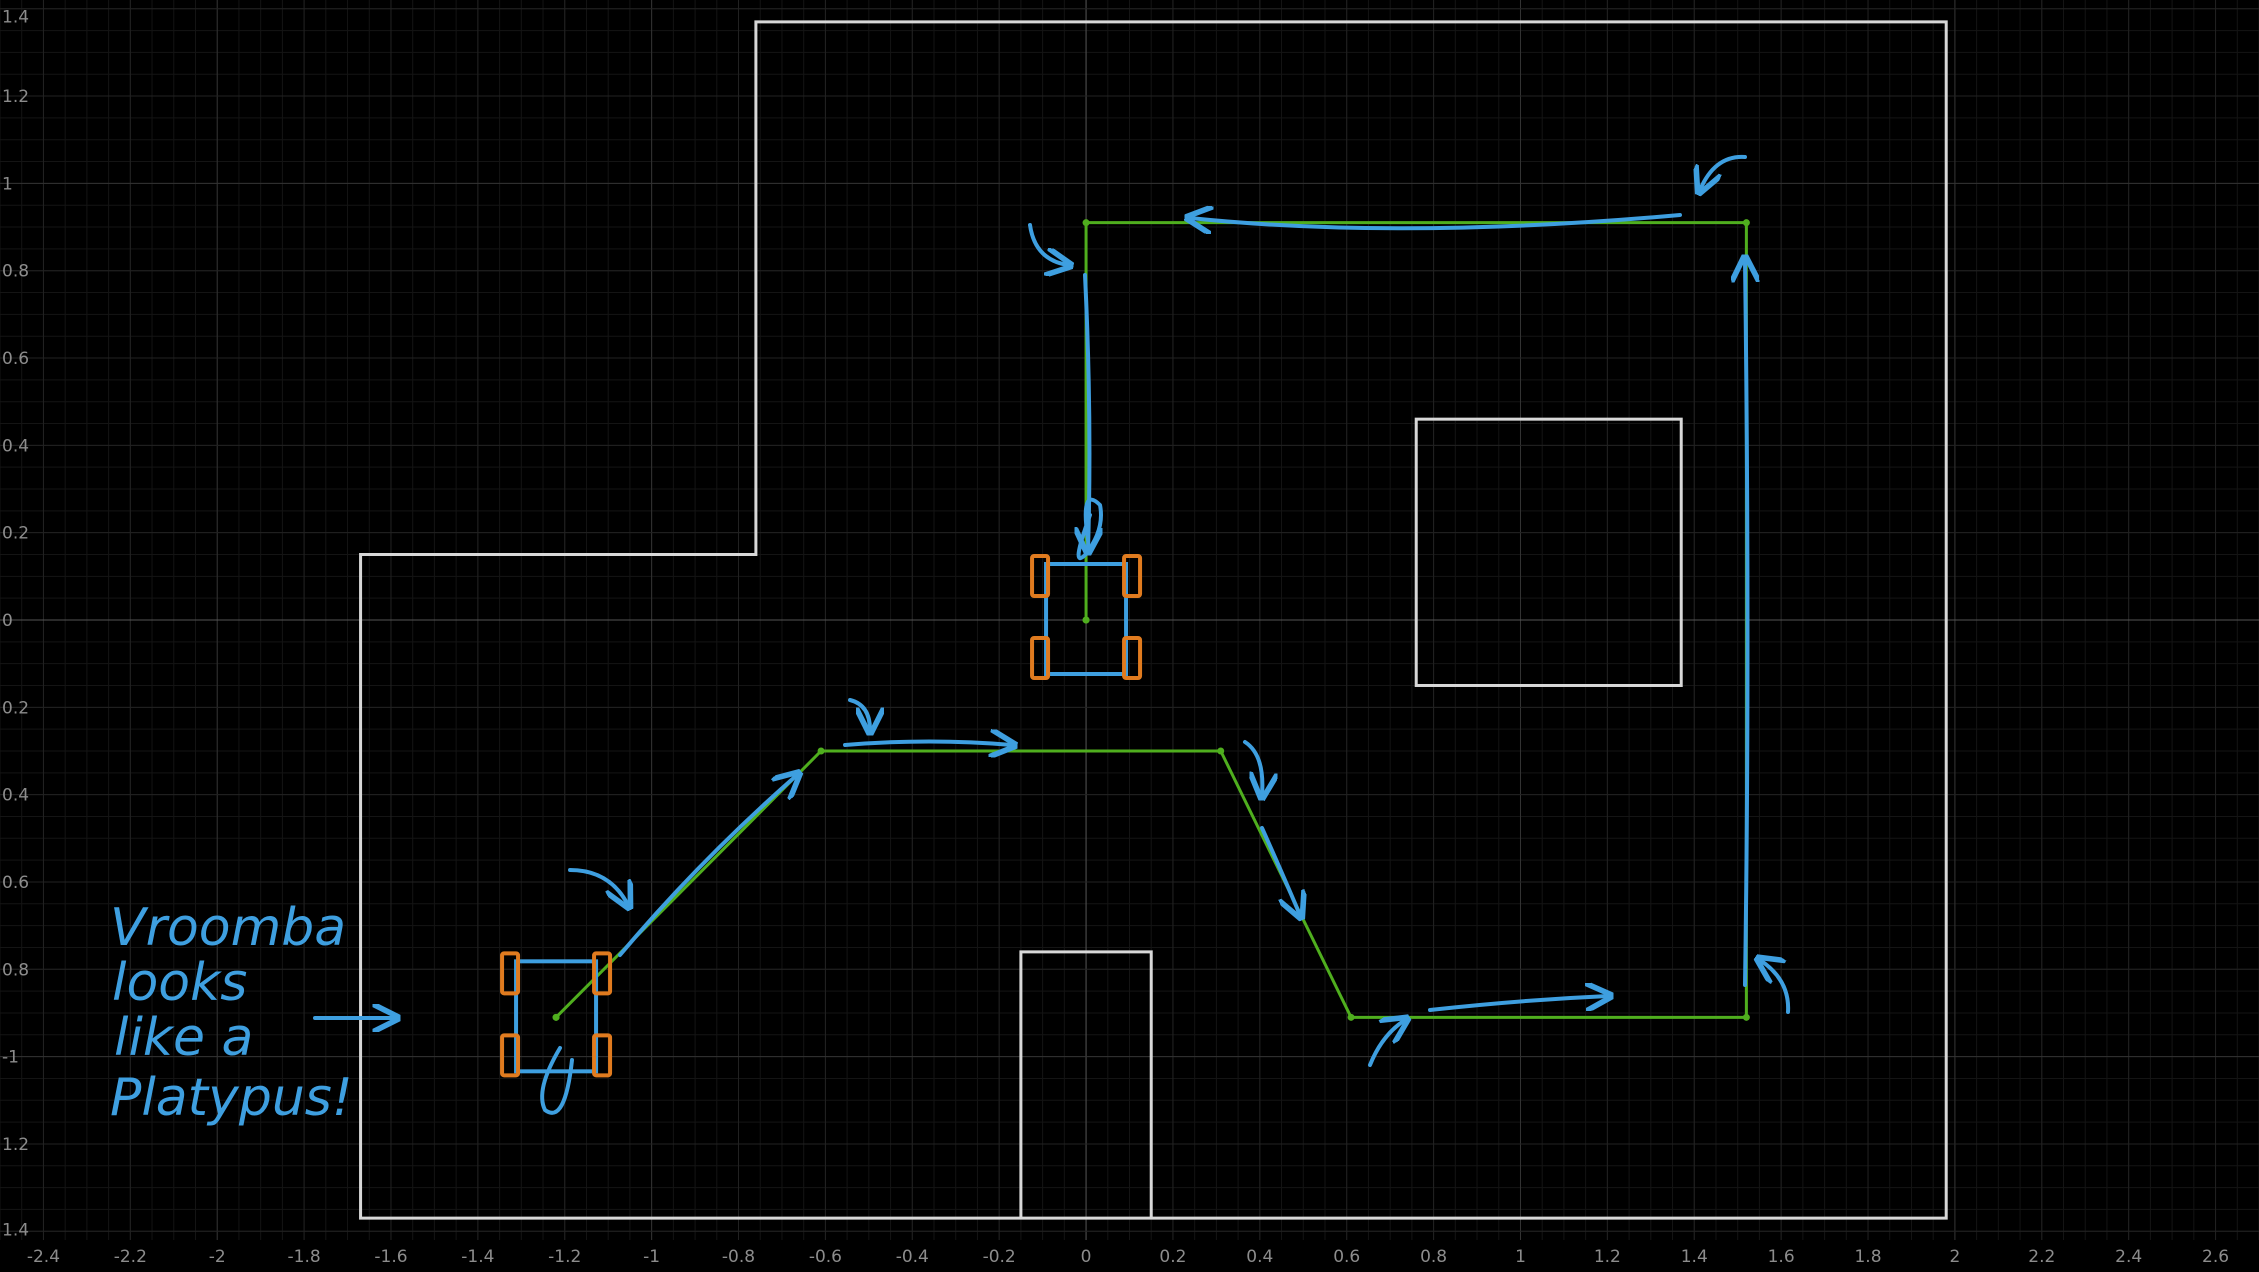  What do you see at coordinates (179, 983) in the screenshot?
I see `note-line-2: looks` at bounding box center [179, 983].